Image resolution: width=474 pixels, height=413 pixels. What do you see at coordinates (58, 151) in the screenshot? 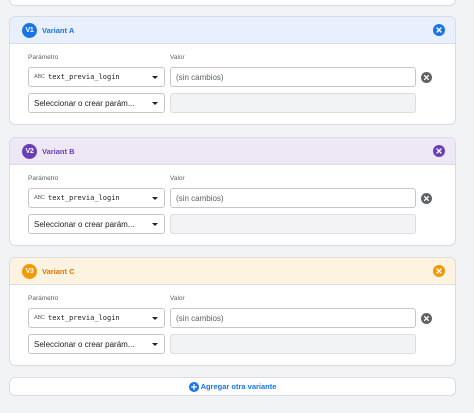
I see `variant-name: Variant B` at bounding box center [58, 151].